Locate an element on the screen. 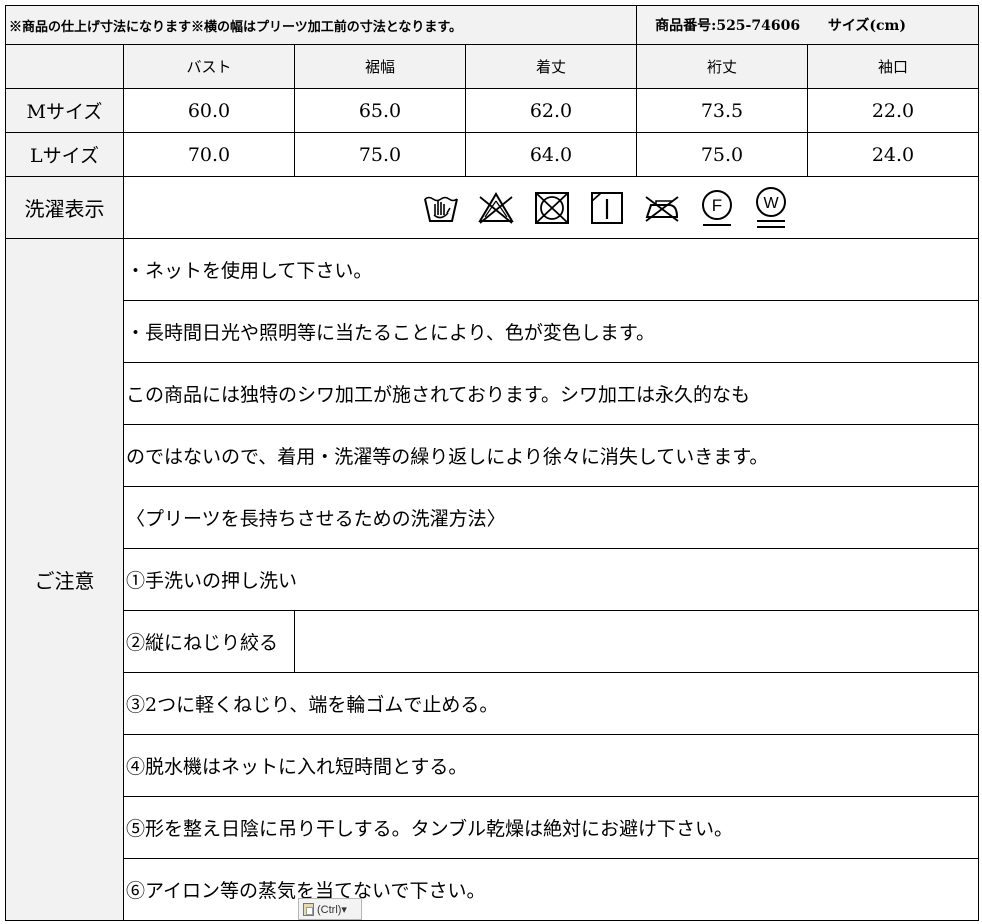 This screenshot has width=982, height=924. size-value: 22.0 is located at coordinates (893, 110).